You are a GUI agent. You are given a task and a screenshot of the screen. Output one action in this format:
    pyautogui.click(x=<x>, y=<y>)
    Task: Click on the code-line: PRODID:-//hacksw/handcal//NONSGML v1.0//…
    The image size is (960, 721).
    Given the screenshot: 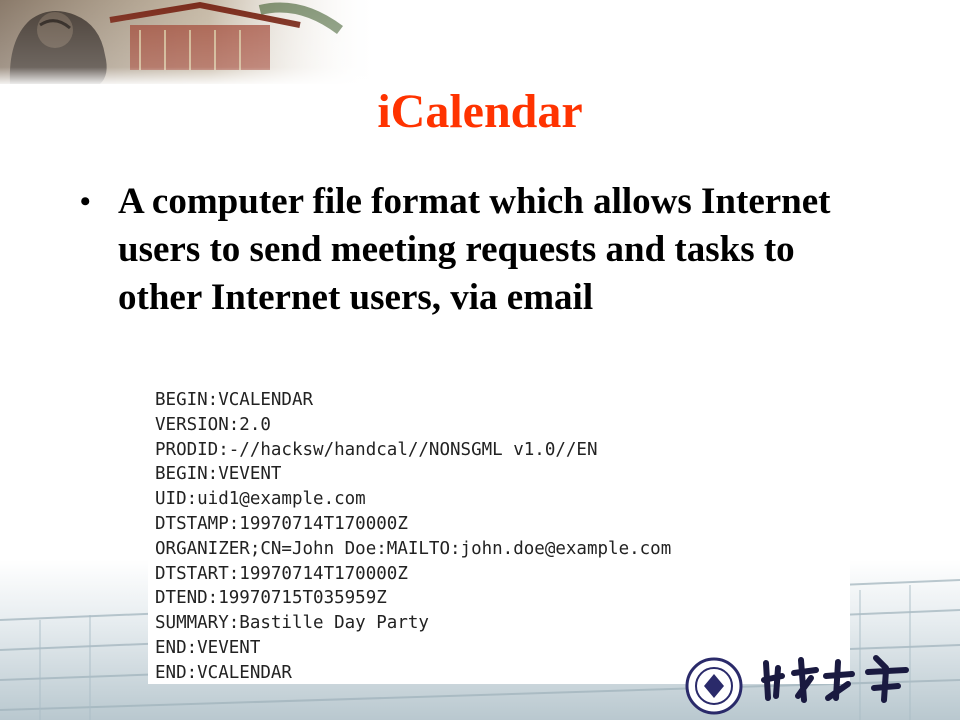 What is the action you would take?
    pyautogui.click(x=376, y=449)
    